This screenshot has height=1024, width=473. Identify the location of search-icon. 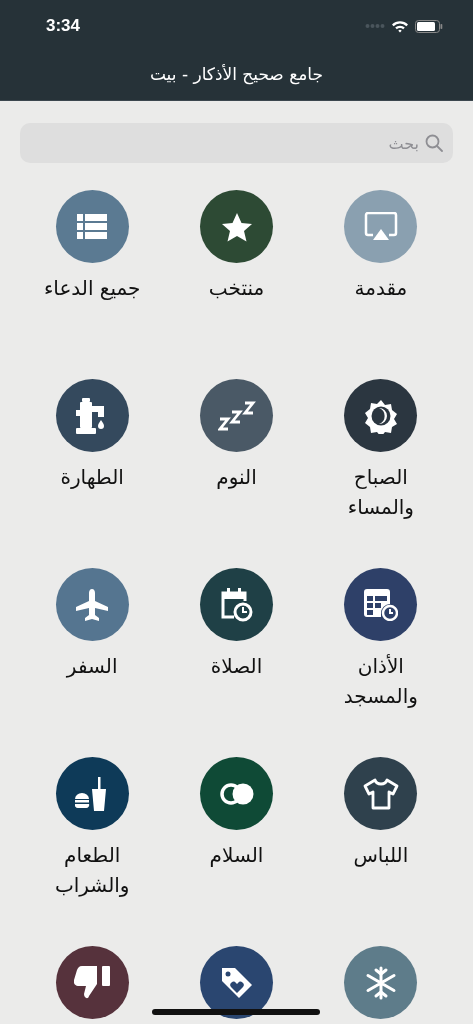
(434, 143).